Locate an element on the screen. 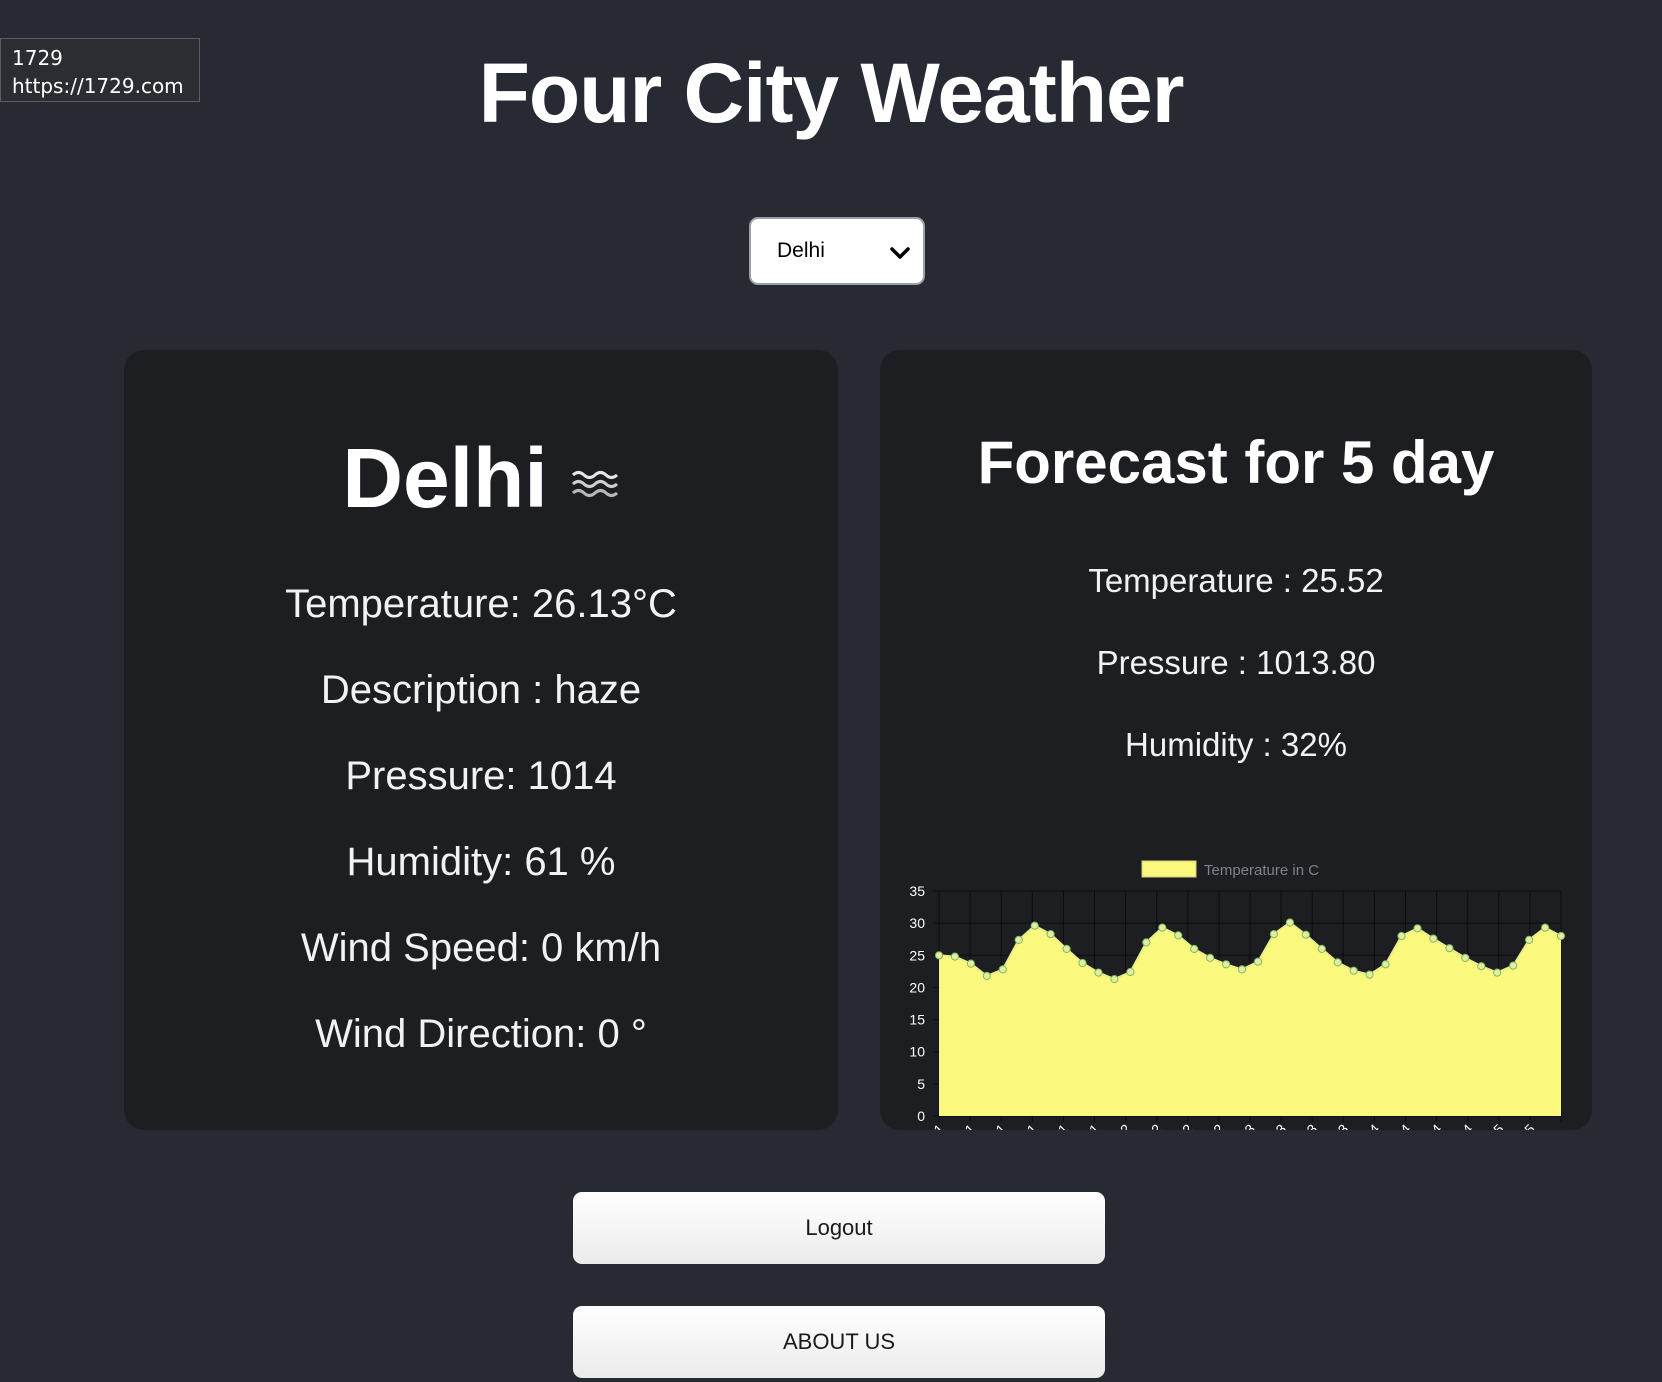  y-tick-label: 10 is located at coordinates (917, 1052).